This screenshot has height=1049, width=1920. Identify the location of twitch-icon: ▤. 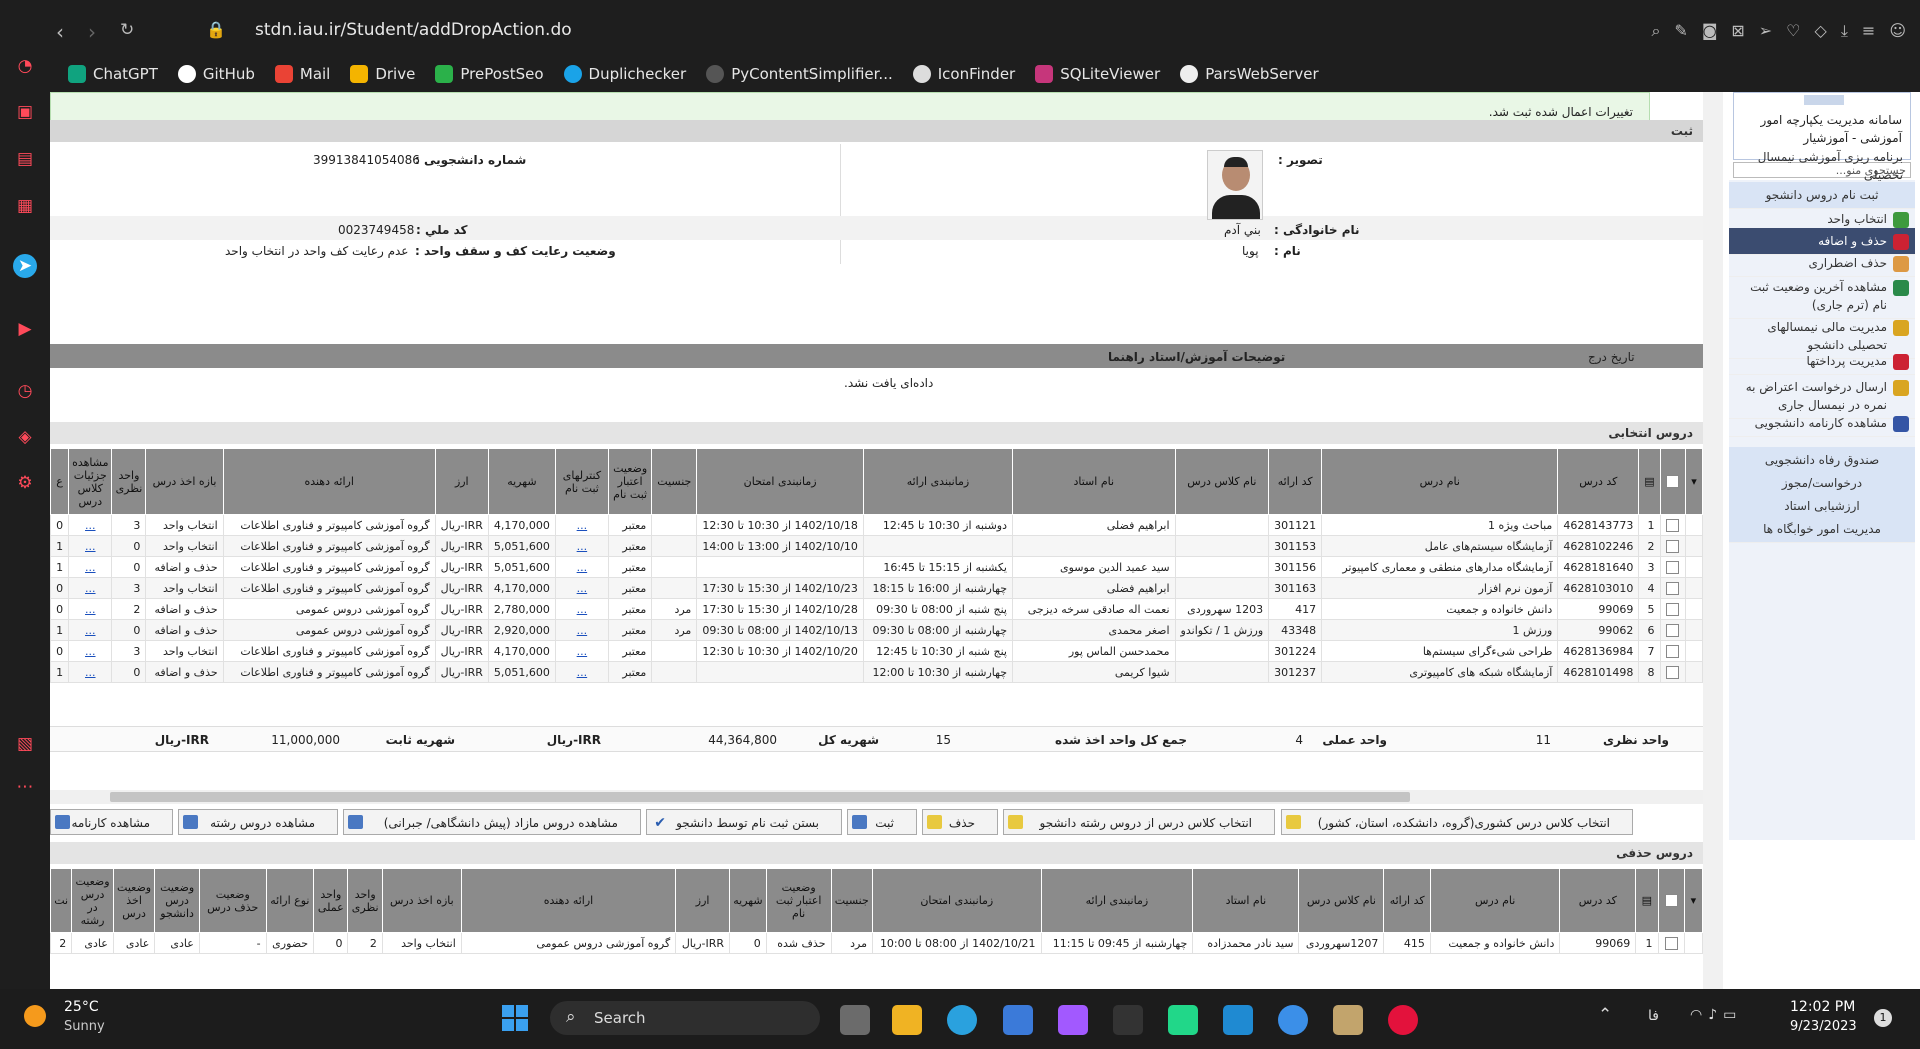
(25, 159).